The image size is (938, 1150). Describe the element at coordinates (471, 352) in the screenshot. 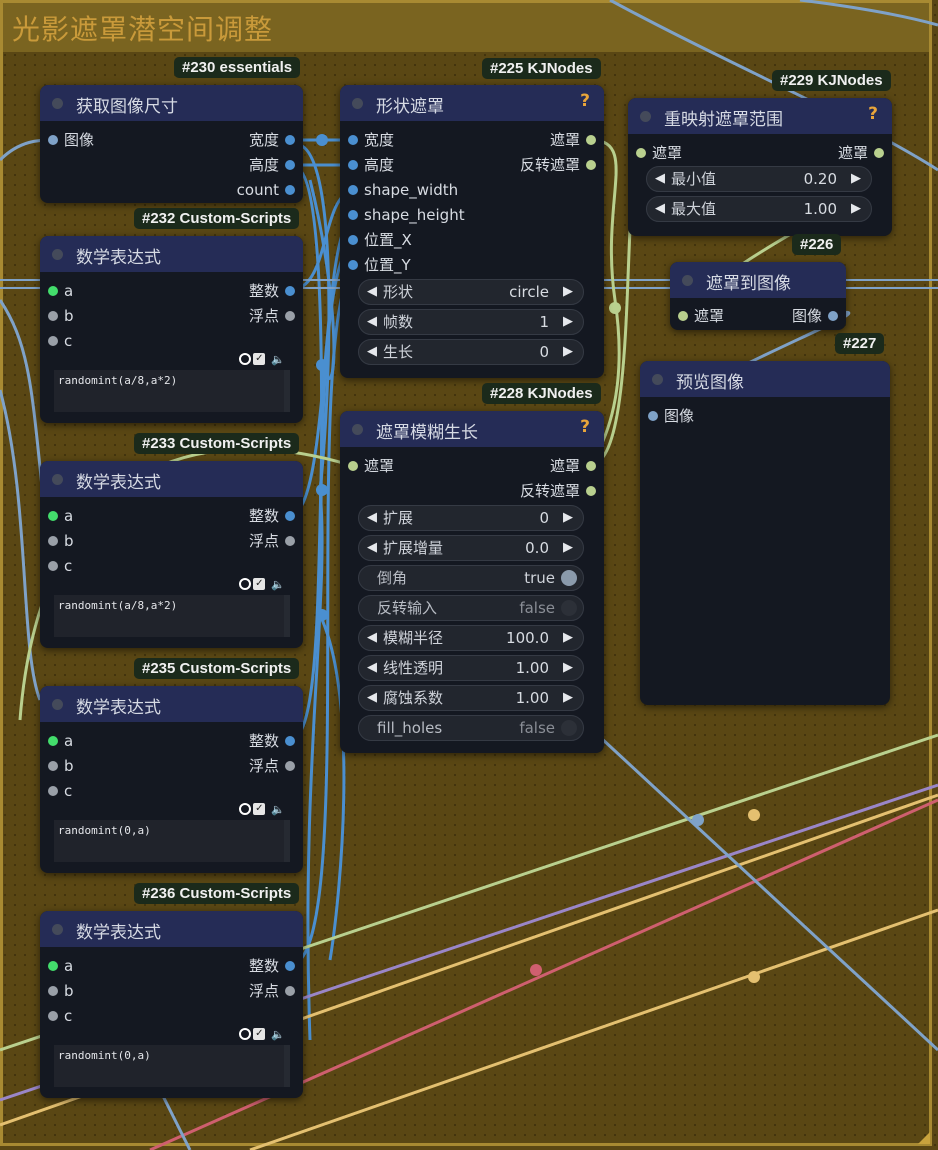

I see `grow-widget: ◀ 生长 0 ▶` at that location.